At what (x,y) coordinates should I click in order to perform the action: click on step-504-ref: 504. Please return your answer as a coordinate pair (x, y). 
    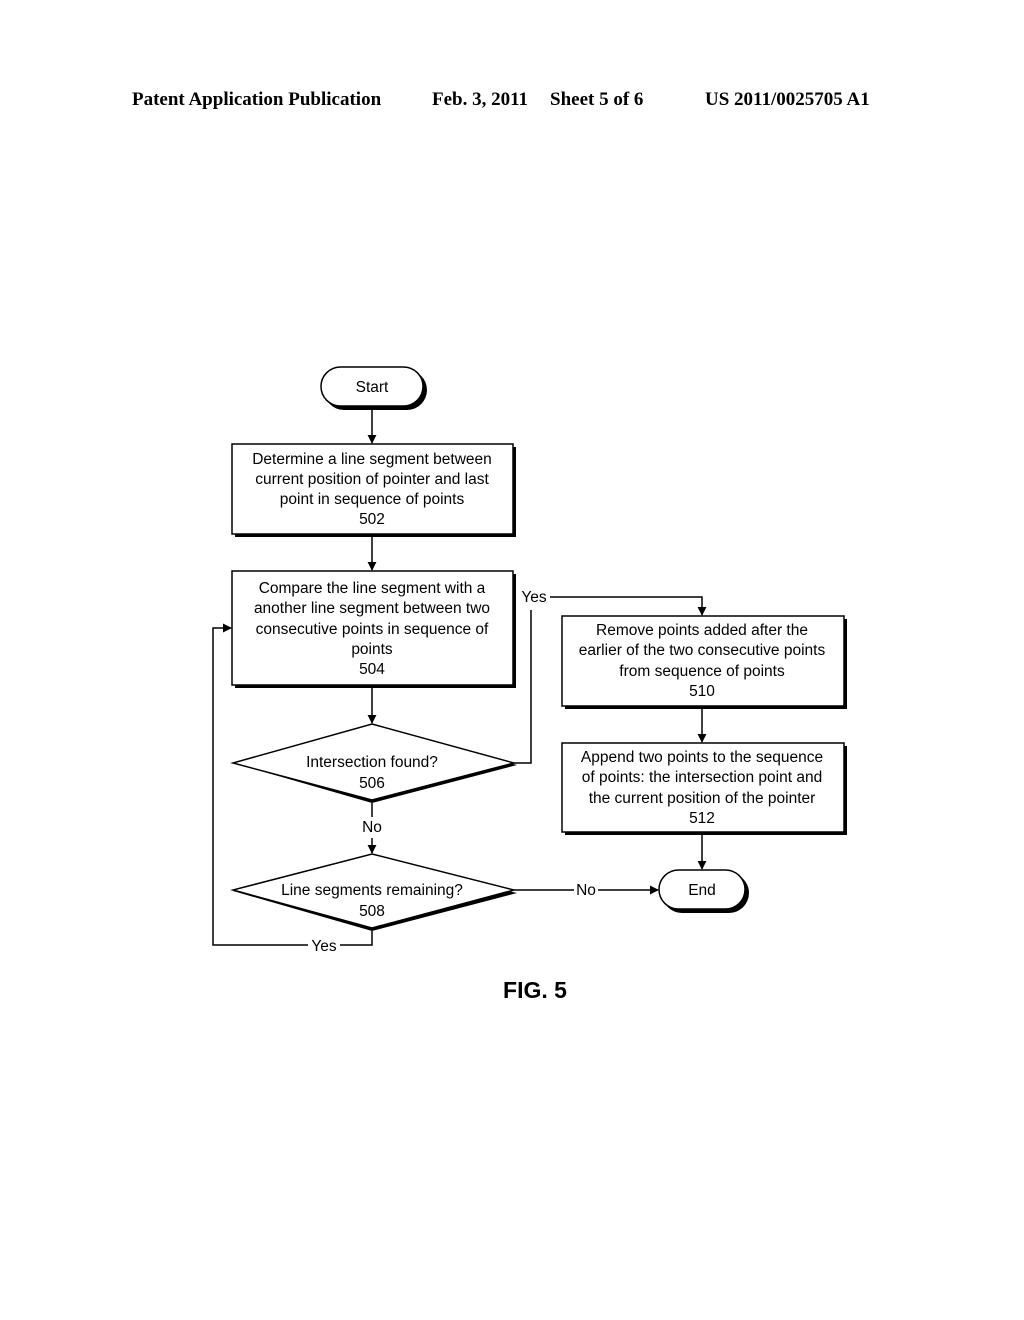
    Looking at the image, I should click on (372, 669).